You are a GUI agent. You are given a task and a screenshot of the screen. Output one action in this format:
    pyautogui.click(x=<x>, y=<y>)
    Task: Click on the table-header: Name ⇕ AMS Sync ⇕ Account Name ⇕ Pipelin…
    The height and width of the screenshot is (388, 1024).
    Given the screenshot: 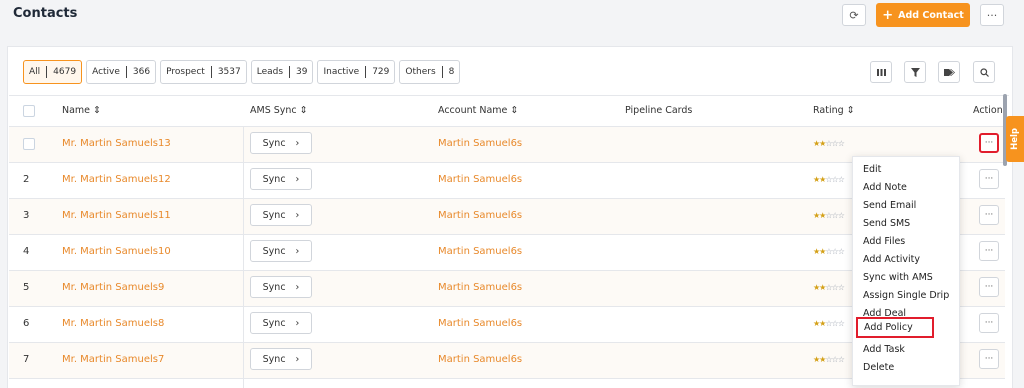 What is the action you would take?
    pyautogui.click(x=509, y=111)
    